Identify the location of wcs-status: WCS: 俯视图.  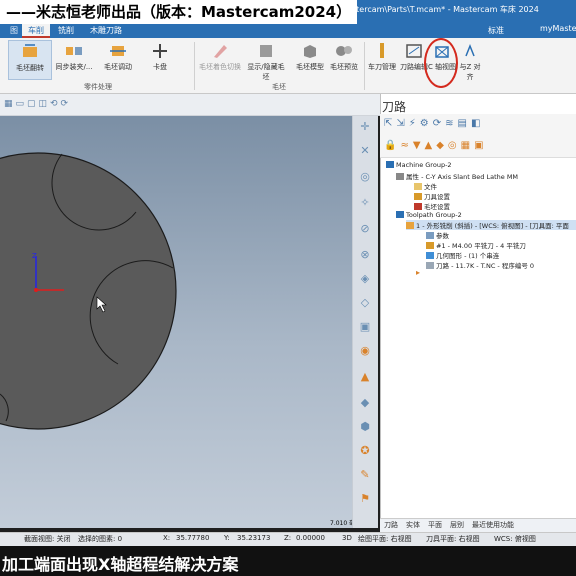
(515, 539).